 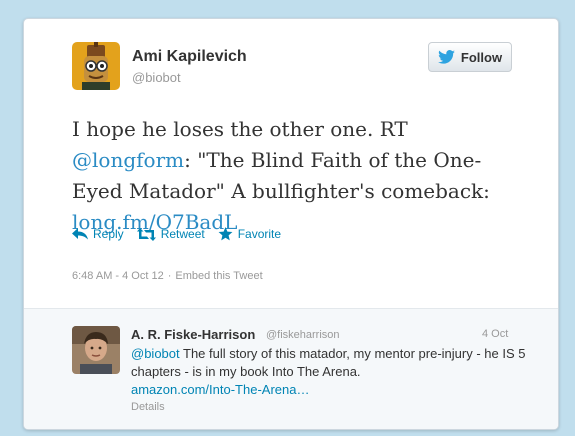 What do you see at coordinates (218, 276) in the screenshot?
I see `embed-tweet-link: Embed this Tweet` at bounding box center [218, 276].